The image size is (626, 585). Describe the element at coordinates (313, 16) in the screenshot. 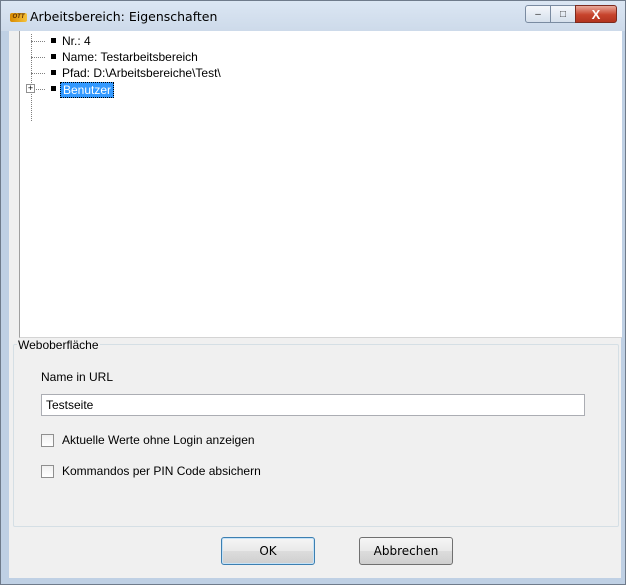

I see `title-bar: OTT Arbeitsbereich: Eigenschaften ‒ □ X` at that location.